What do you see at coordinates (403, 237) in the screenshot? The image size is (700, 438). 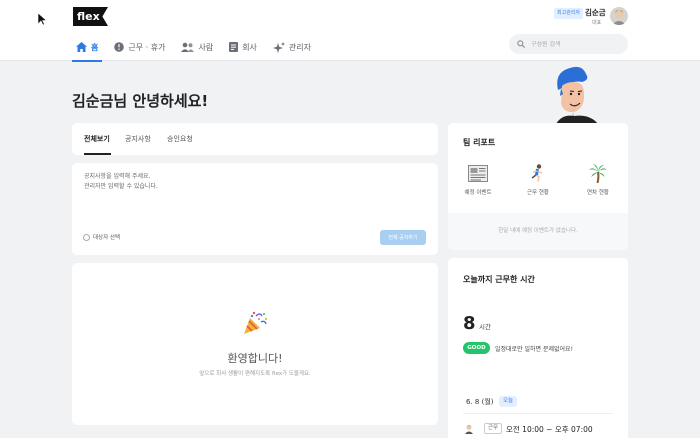 I see `announce-all-button: 전체 공지하기` at bounding box center [403, 237].